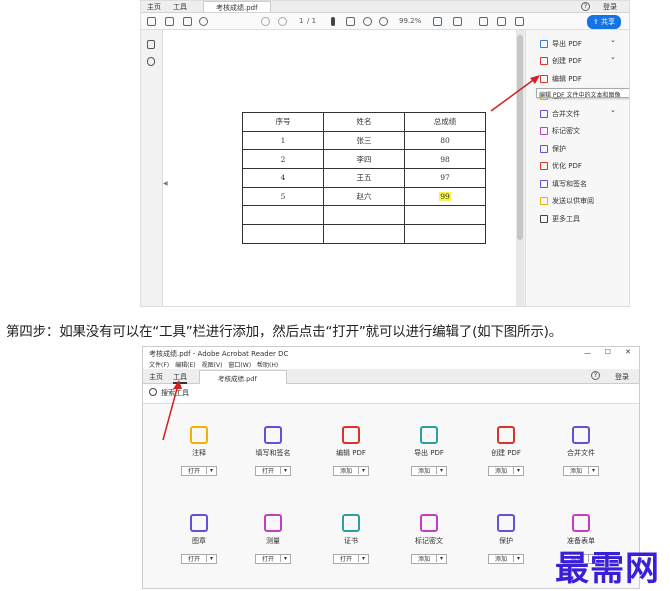 The image size is (670, 591). I want to click on save-icon, so click(151, 21).